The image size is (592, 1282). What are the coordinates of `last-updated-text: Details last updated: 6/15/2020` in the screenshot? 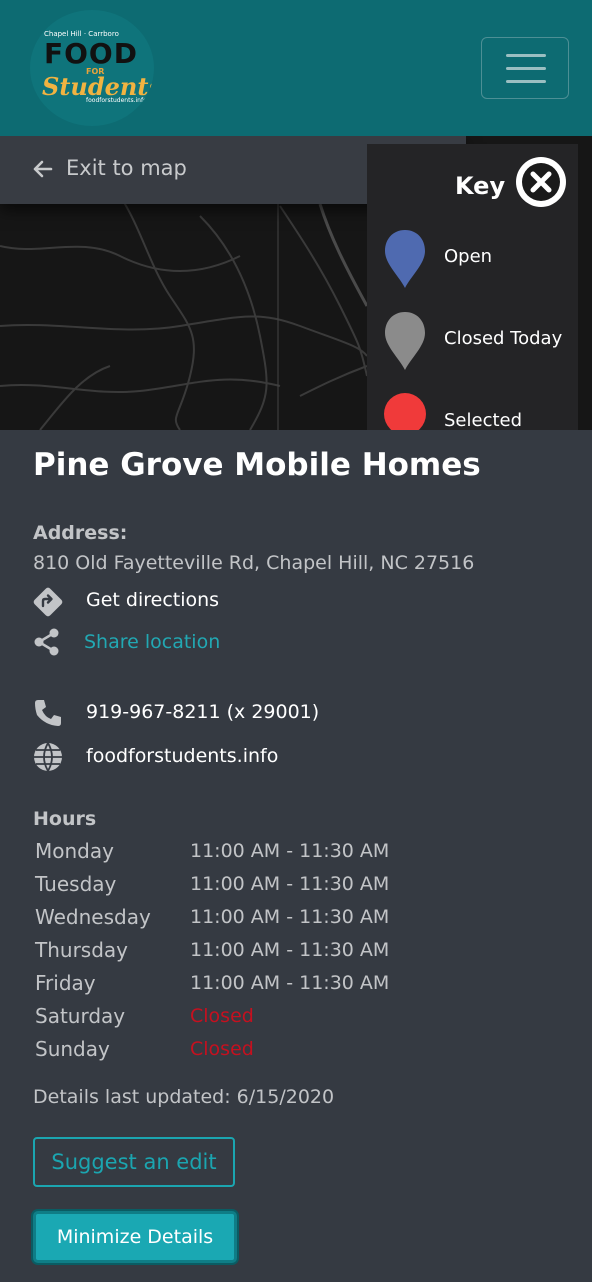 It's located at (184, 1097).